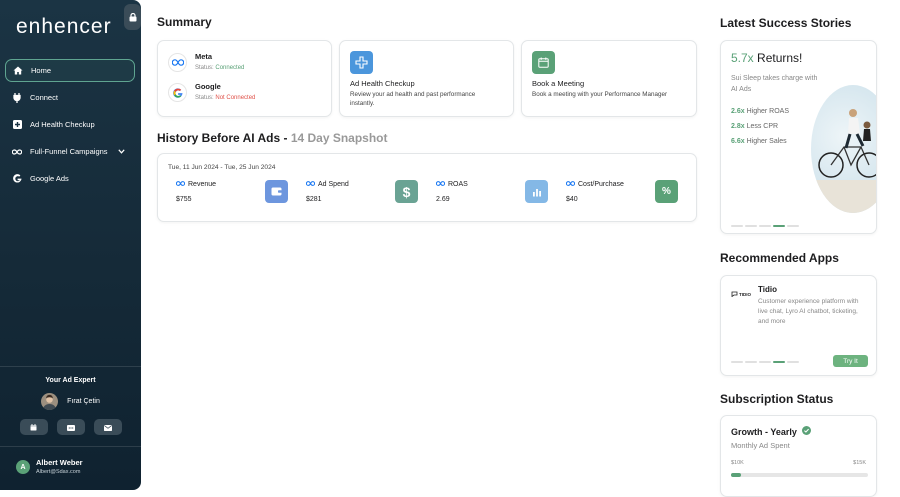 This screenshot has width=900, height=497. What do you see at coordinates (44, 97) in the screenshot?
I see `sidebar-item-label: Connect` at bounding box center [44, 97].